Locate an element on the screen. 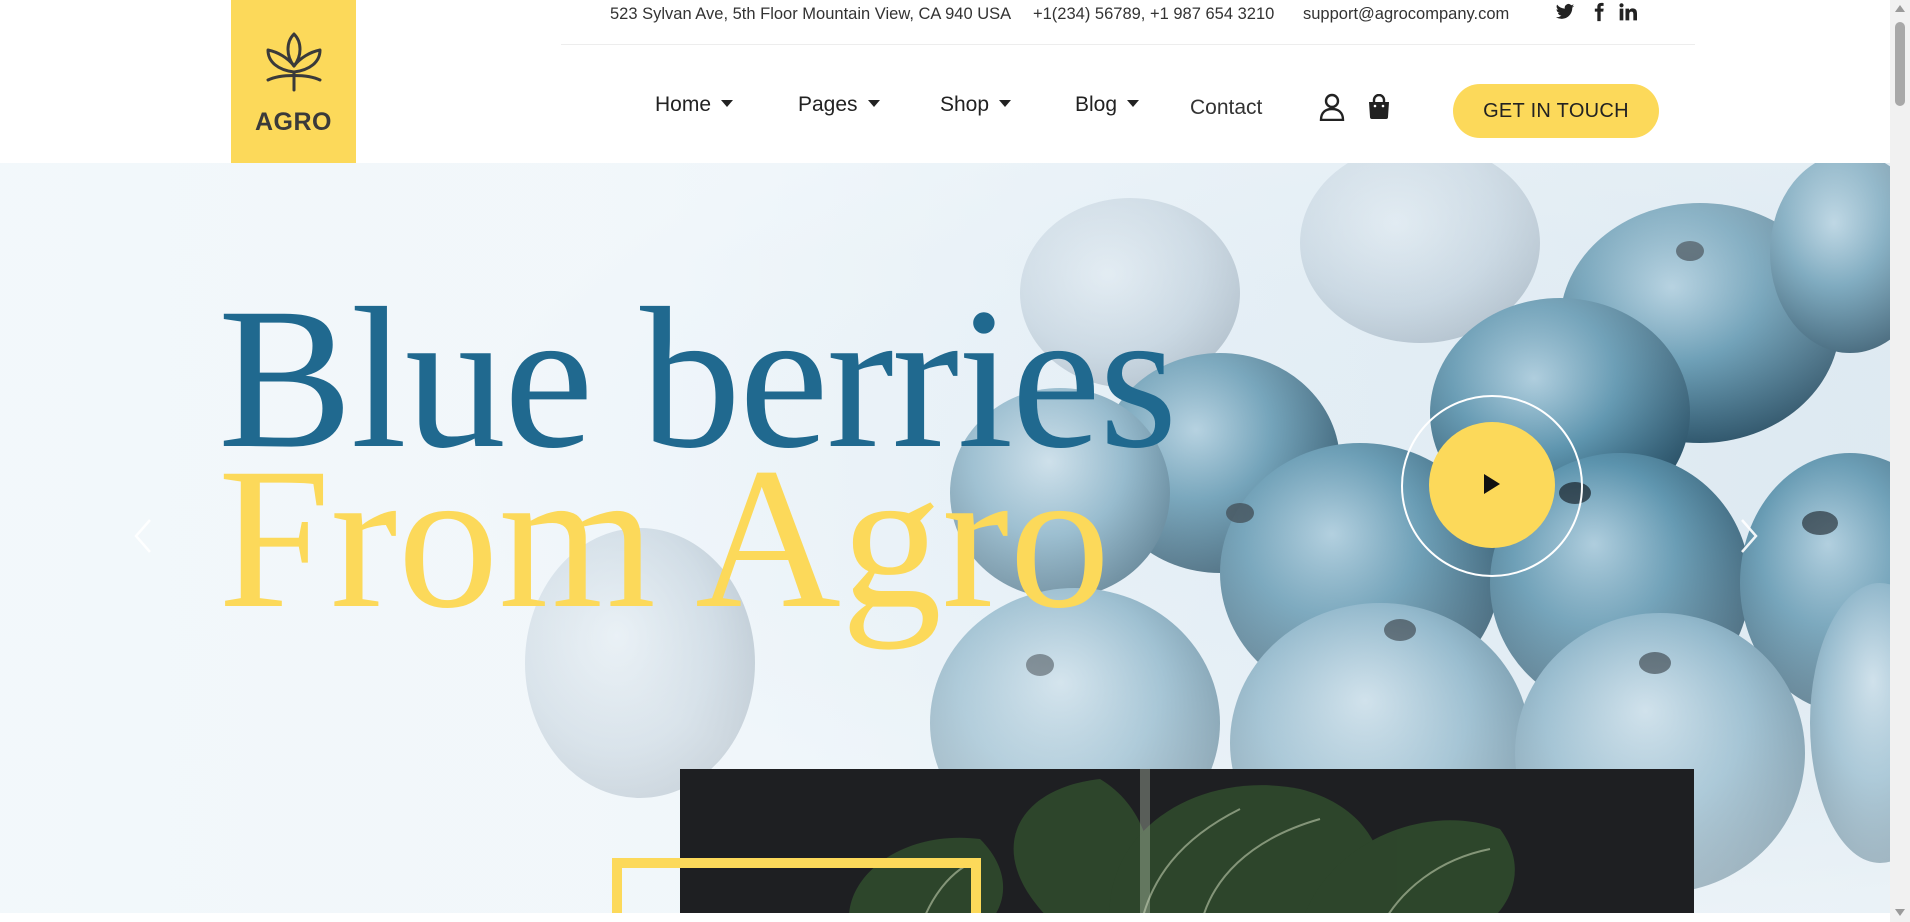 The height and width of the screenshot is (922, 1910). scroll-up-arrow-icon is located at coordinates (1900, 8).